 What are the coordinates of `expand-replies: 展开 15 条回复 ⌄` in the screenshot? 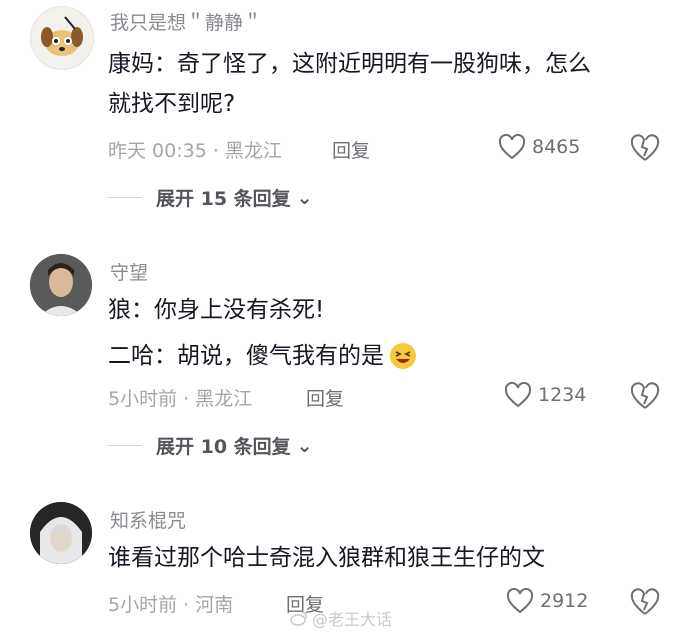 It's located at (210, 197).